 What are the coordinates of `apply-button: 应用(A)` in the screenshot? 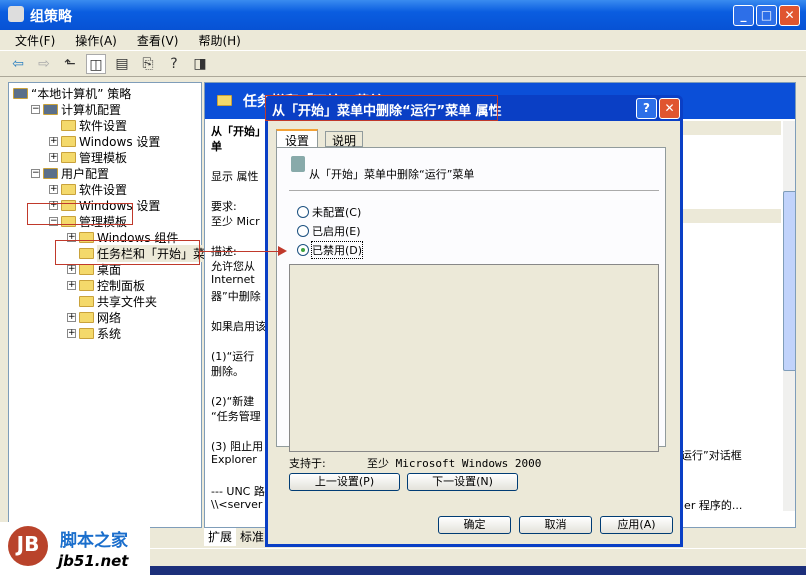 It's located at (636, 525).